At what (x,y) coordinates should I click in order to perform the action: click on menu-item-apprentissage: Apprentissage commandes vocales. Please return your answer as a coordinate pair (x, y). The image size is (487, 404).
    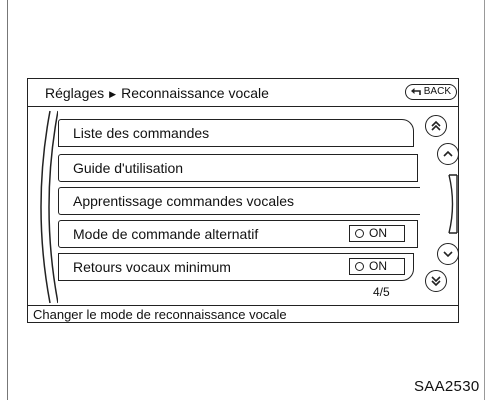
    Looking at the image, I should click on (239, 201).